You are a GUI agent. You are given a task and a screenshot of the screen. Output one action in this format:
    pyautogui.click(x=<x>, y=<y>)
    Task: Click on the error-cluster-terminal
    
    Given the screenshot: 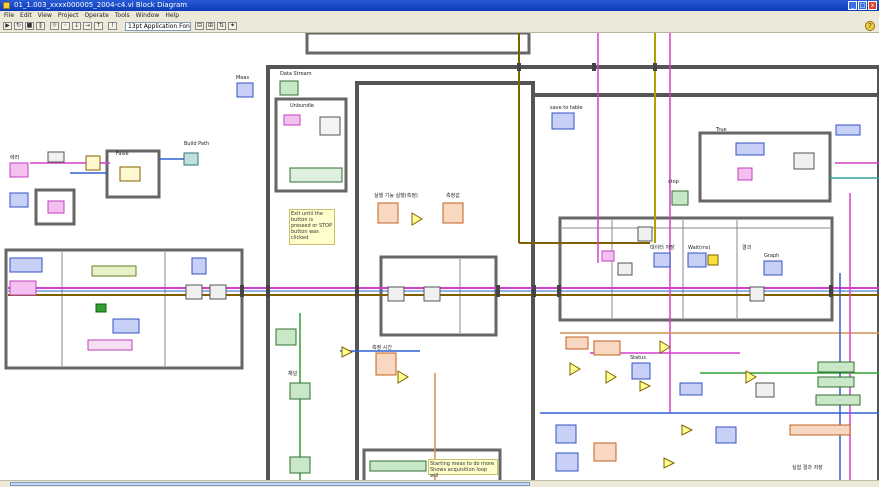 What is the action you would take?
    pyautogui.click(x=19, y=170)
    